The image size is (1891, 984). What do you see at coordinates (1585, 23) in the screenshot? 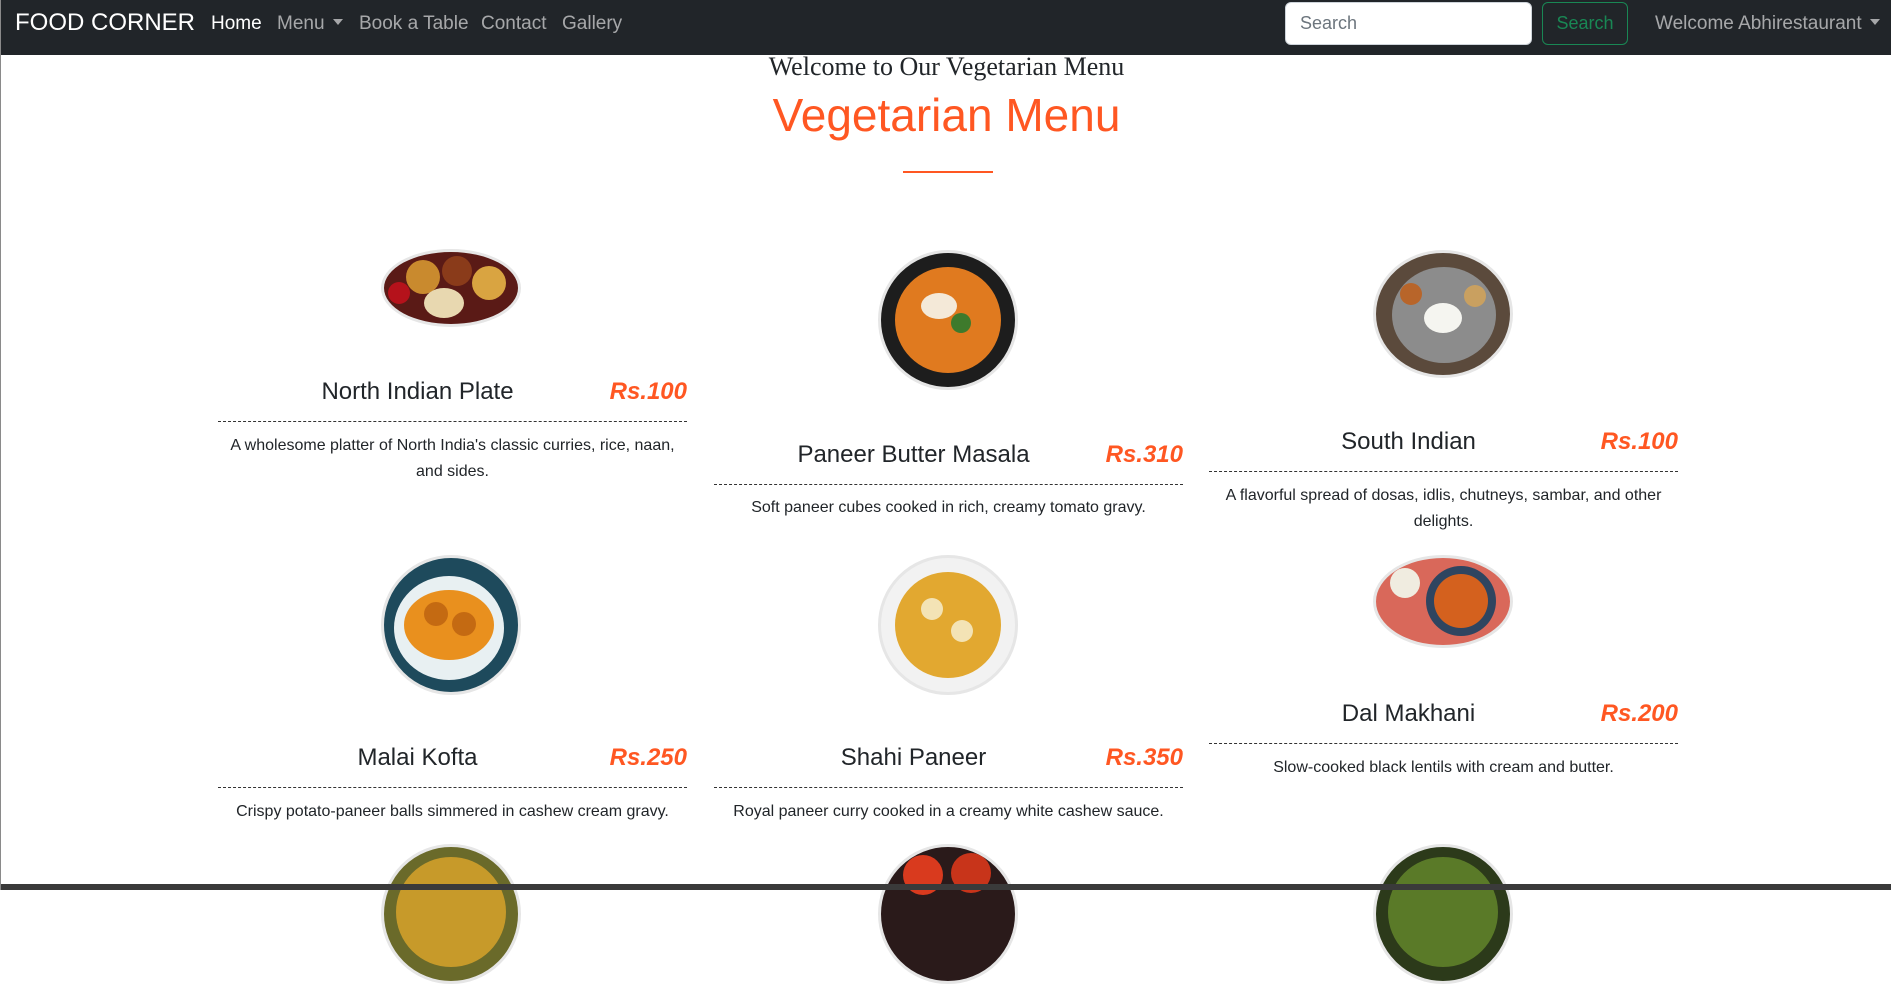
I see `search-button: Search` at bounding box center [1585, 23].